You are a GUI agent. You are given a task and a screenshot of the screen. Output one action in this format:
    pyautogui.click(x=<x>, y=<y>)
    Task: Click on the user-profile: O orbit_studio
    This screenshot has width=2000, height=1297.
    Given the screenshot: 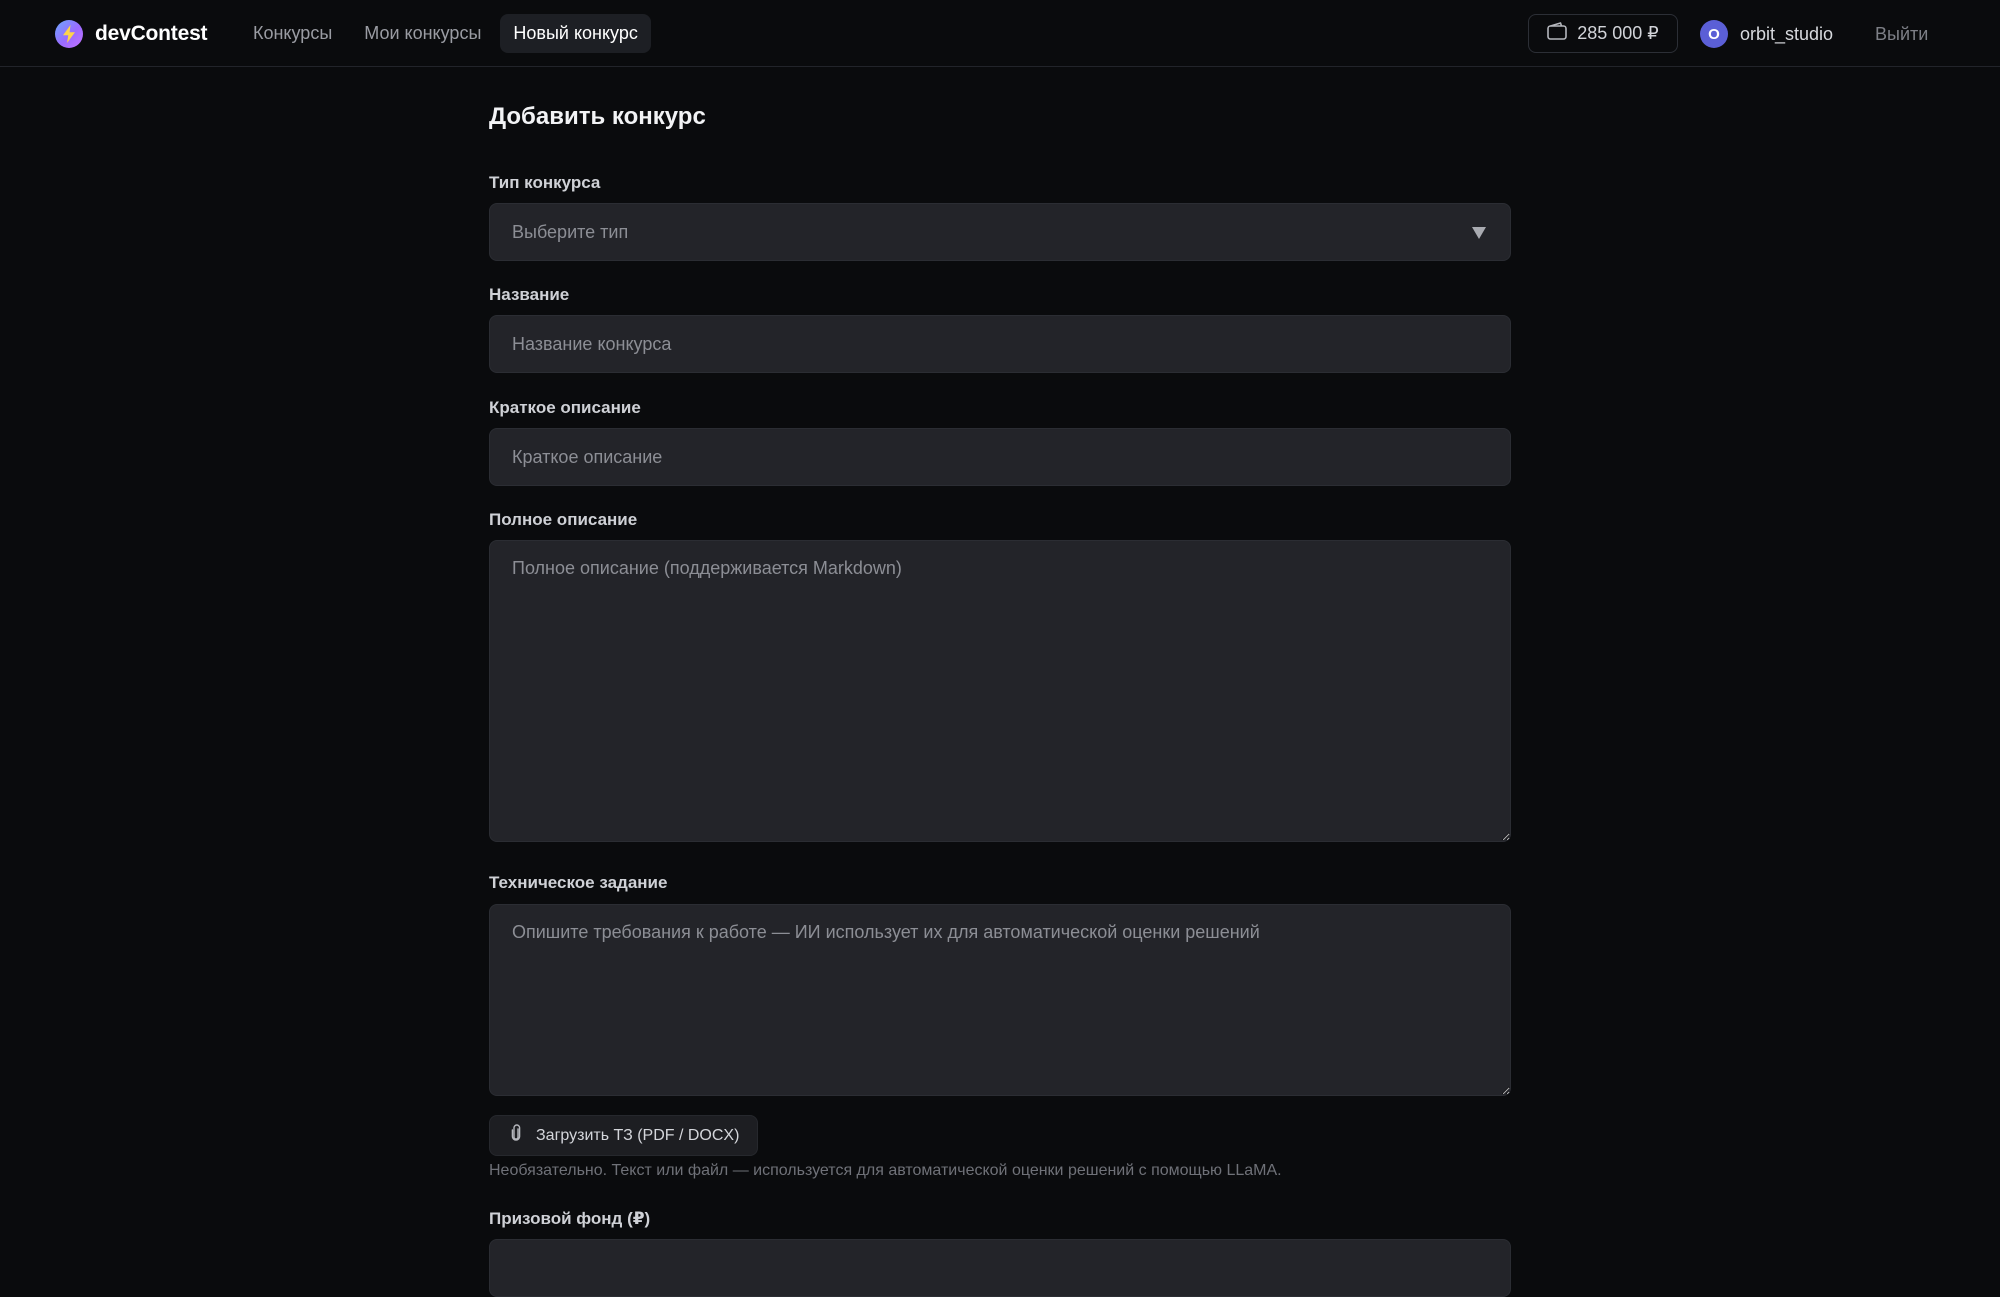 What is the action you would take?
    pyautogui.click(x=1766, y=34)
    